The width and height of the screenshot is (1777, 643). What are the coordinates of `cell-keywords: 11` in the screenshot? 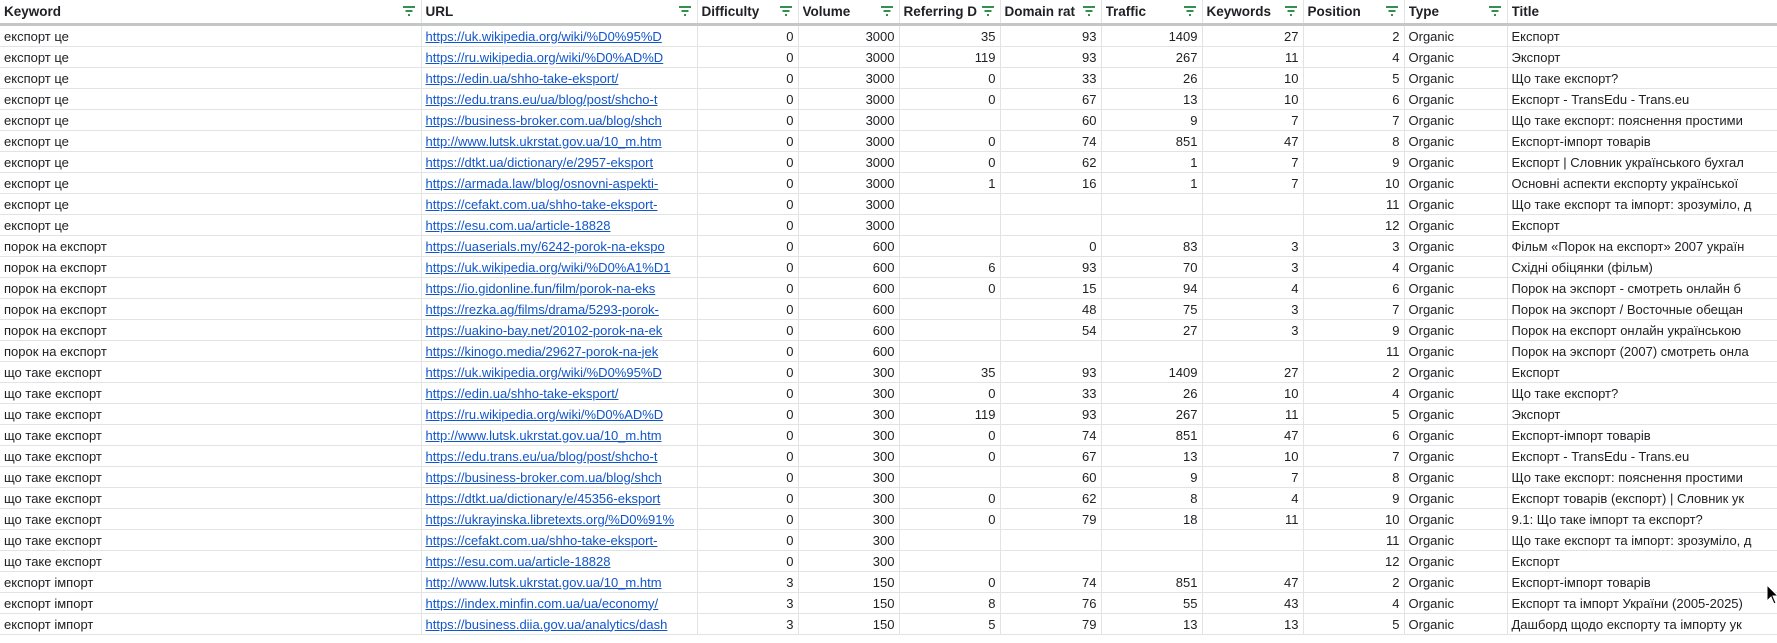 It's located at (1253, 519).